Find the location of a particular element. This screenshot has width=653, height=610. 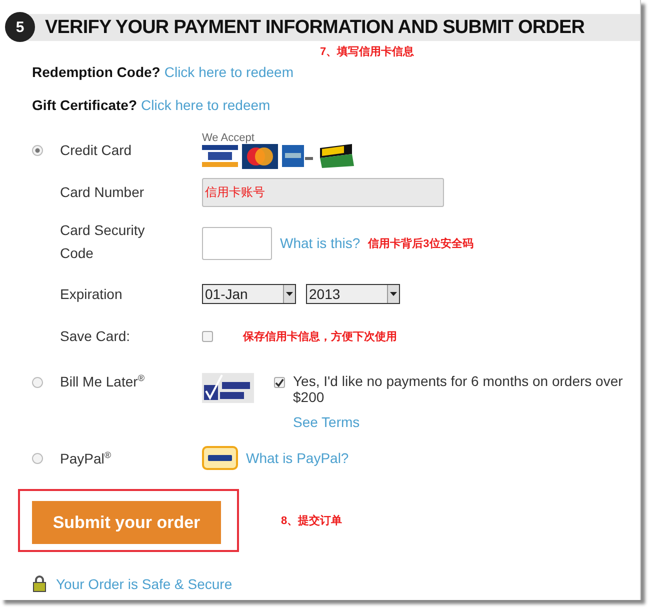

checkmark-icon is located at coordinates (279, 383).